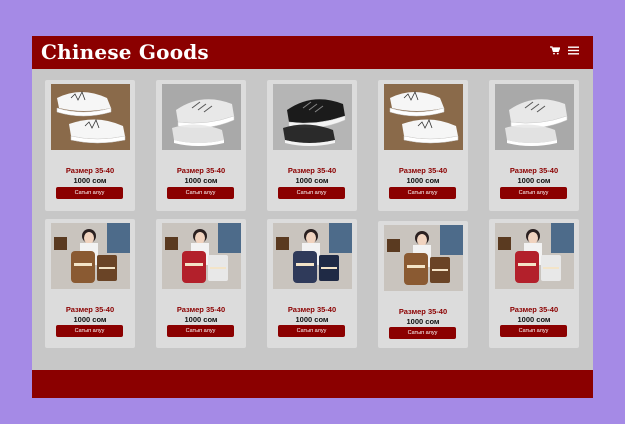  Describe the element at coordinates (555, 50) in the screenshot. I see `cart-icon` at that location.